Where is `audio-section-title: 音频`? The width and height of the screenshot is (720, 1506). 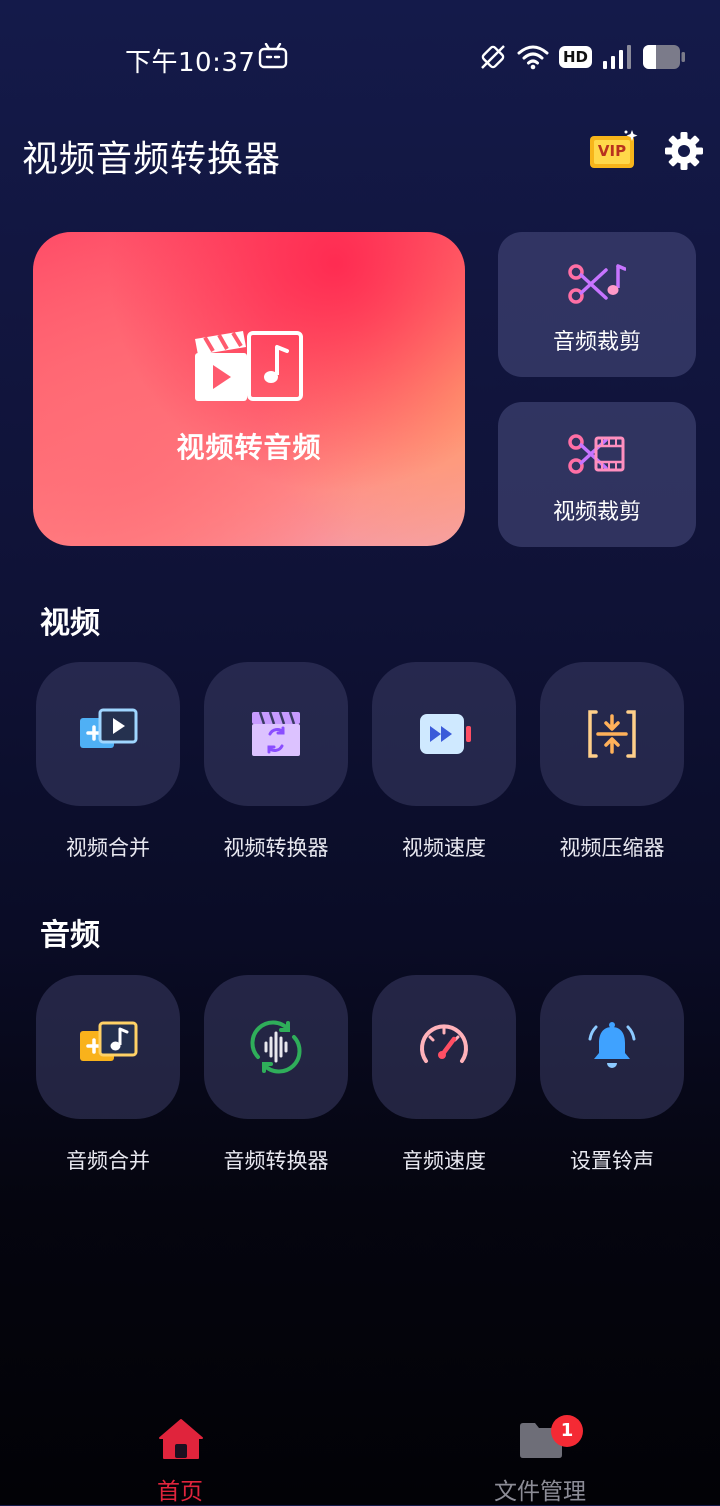 audio-section-title: 音频 is located at coordinates (70, 935).